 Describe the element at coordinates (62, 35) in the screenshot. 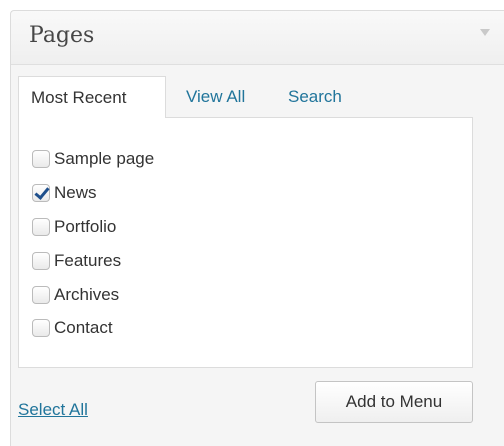

I see `panel-title: Pages` at that location.